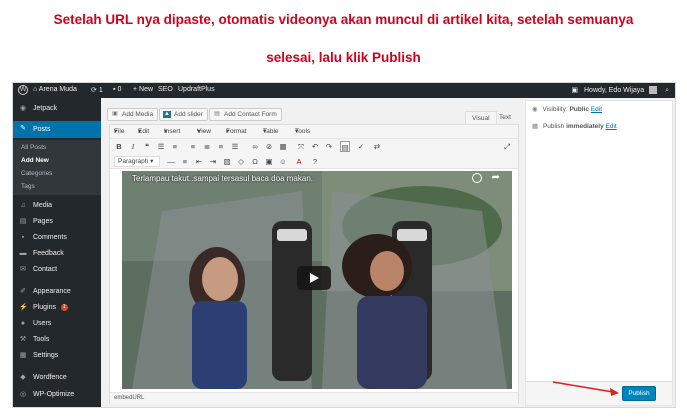 The width and height of the screenshot is (687, 419). I want to click on sidebar-item-tools: ⚒ Tools, so click(57, 340).